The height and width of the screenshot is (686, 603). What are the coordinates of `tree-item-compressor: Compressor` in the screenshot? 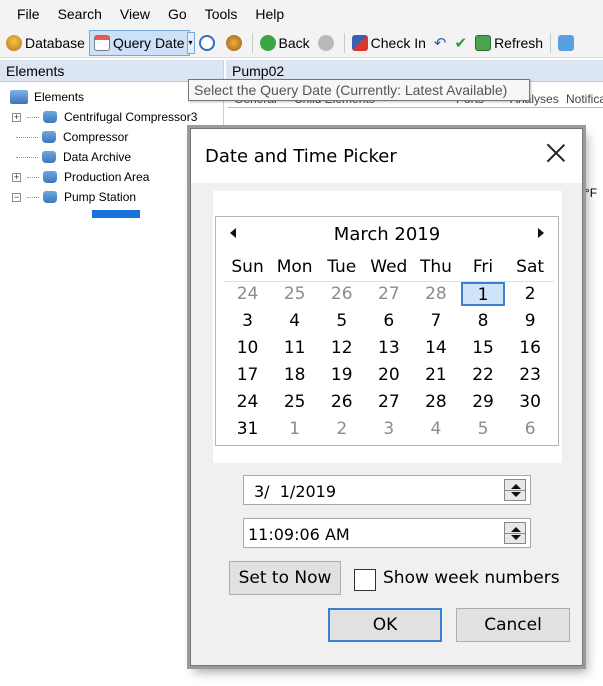 It's located at (72, 137).